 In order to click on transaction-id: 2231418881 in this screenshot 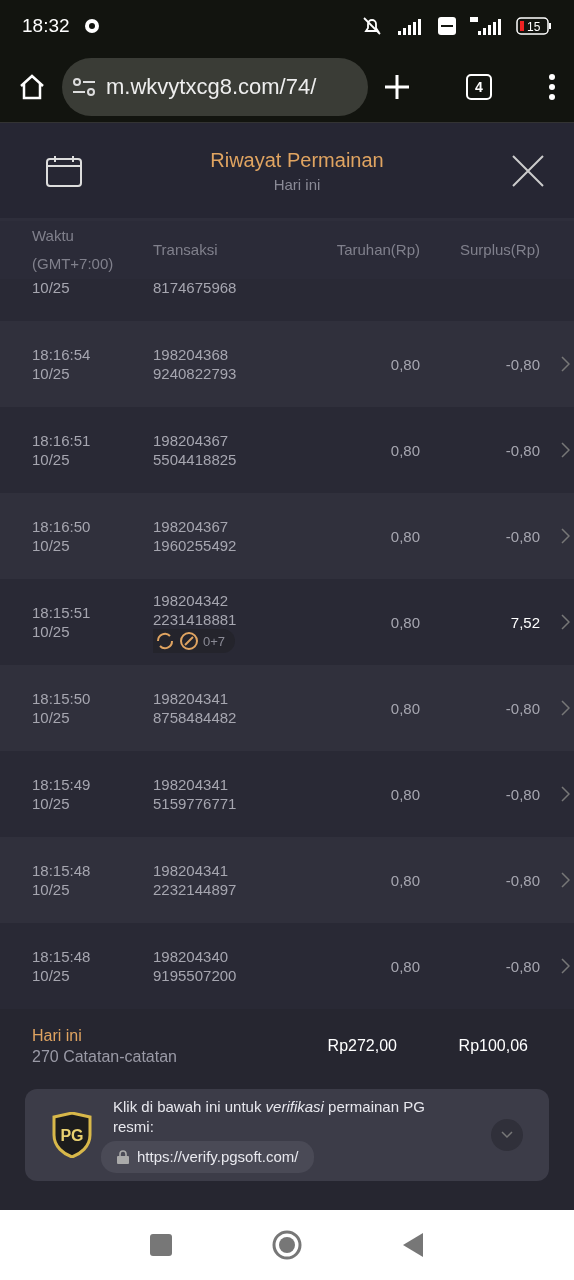, I will do `click(195, 619)`.